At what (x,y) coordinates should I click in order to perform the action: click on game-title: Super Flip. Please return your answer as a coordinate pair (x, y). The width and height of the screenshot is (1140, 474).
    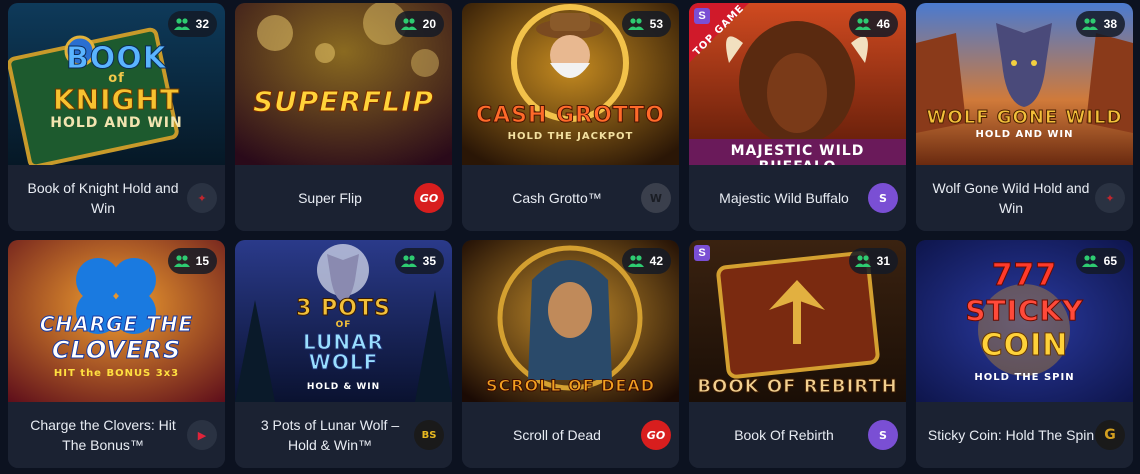
    Looking at the image, I should click on (330, 198).